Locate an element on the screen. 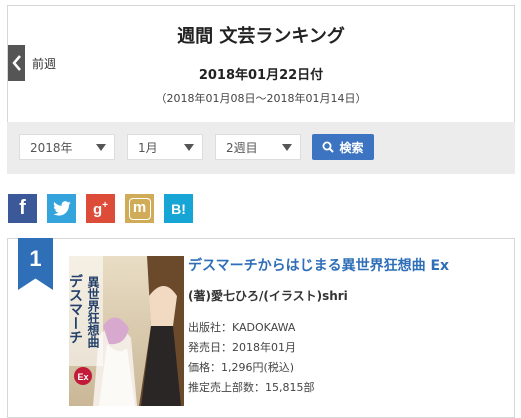 This screenshot has width=521, height=418. book-publisher: 出版社：KADOKAWA is located at coordinates (242, 327).